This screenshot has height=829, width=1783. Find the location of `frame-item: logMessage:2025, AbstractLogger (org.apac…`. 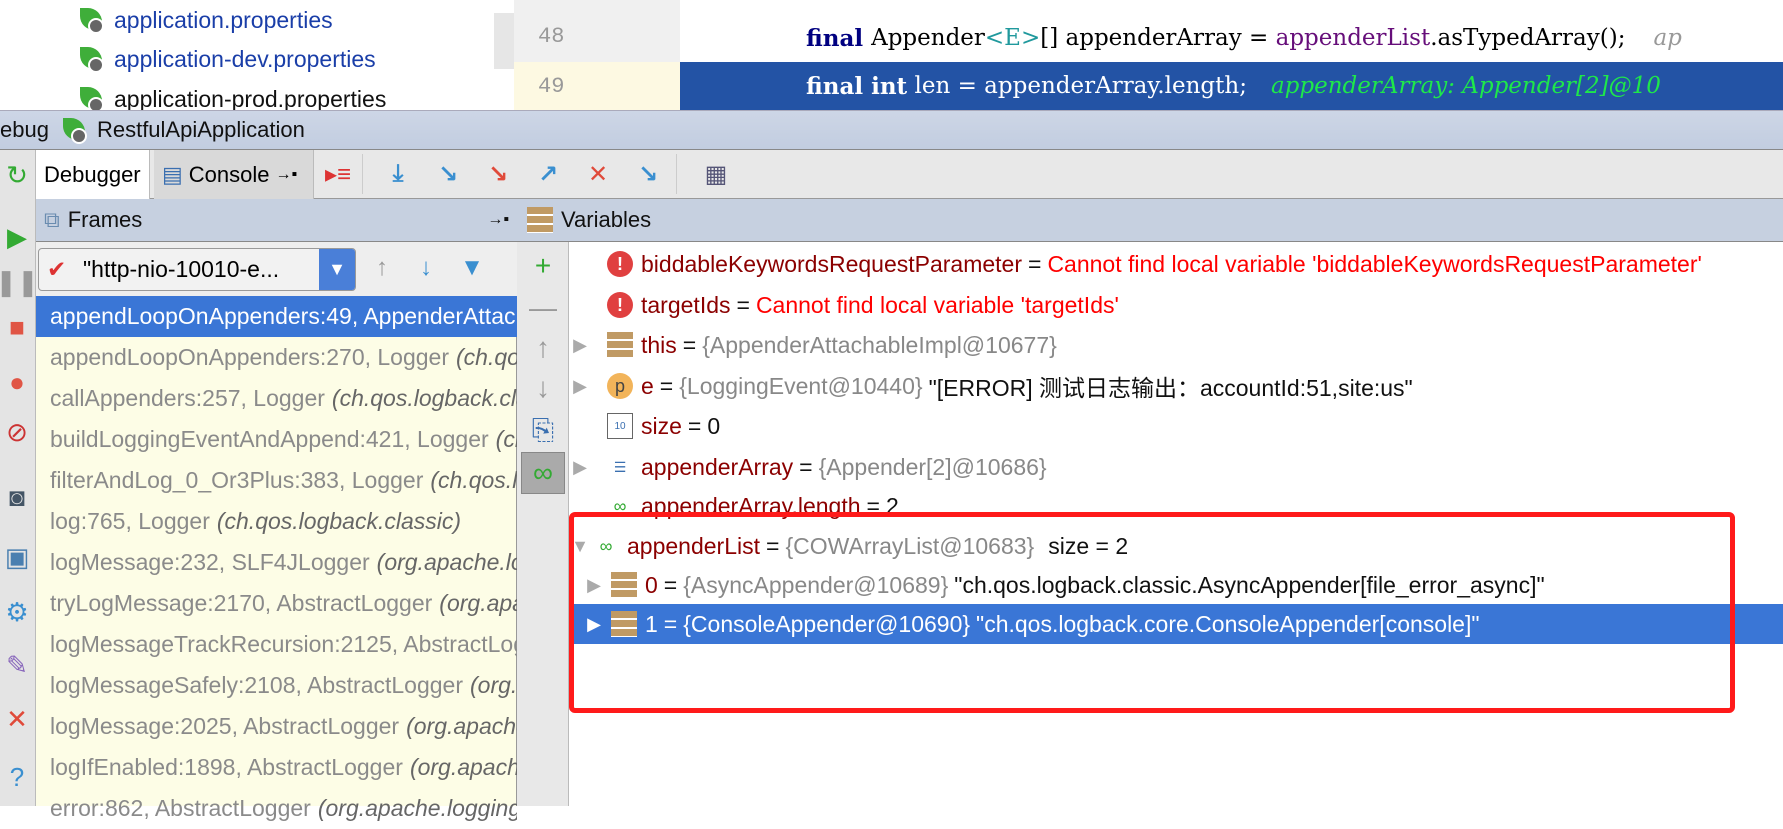

frame-item: logMessage:2025, AbstractLogger (org.apac… is located at coordinates (276, 726).